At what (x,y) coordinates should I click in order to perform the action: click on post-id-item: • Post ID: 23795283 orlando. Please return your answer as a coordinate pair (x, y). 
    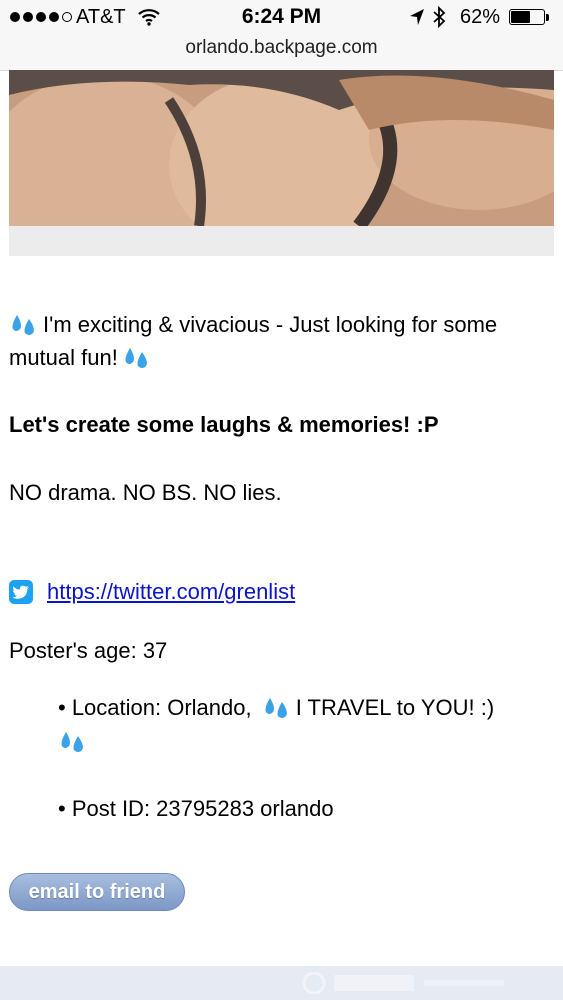
    Looking at the image, I should click on (196, 808).